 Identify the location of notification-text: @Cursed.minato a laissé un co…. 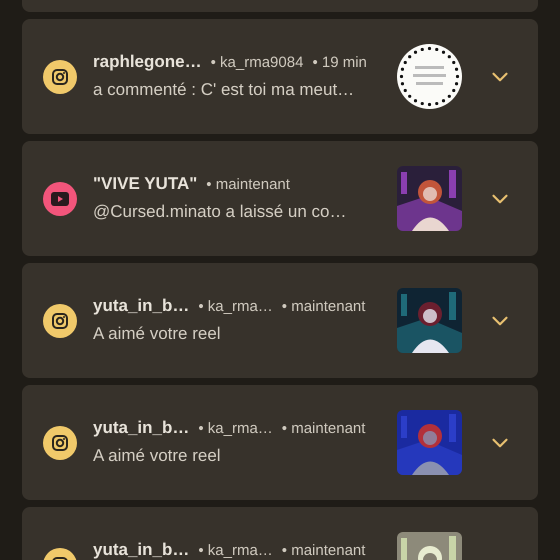
(220, 212).